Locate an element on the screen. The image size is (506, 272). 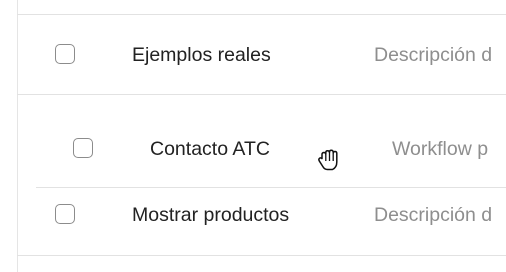
list-left-border is located at coordinates (17, 136).